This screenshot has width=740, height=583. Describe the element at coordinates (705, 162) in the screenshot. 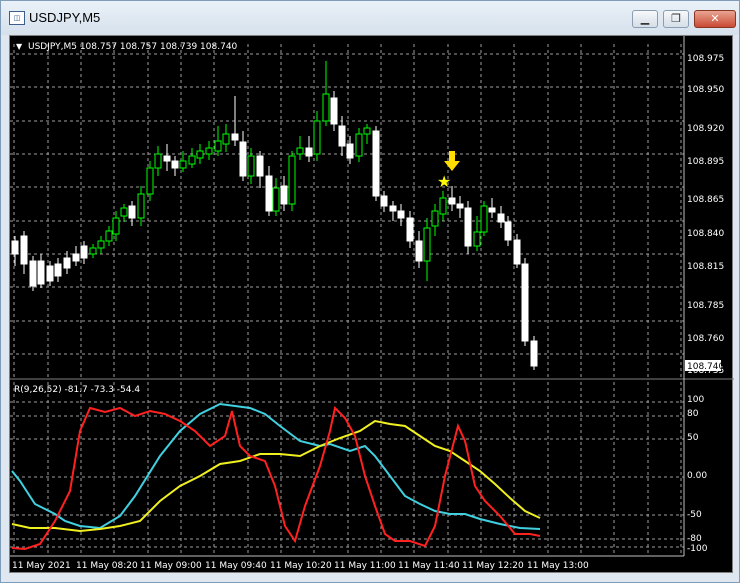

I see `price-tick-label: 108.895` at that location.